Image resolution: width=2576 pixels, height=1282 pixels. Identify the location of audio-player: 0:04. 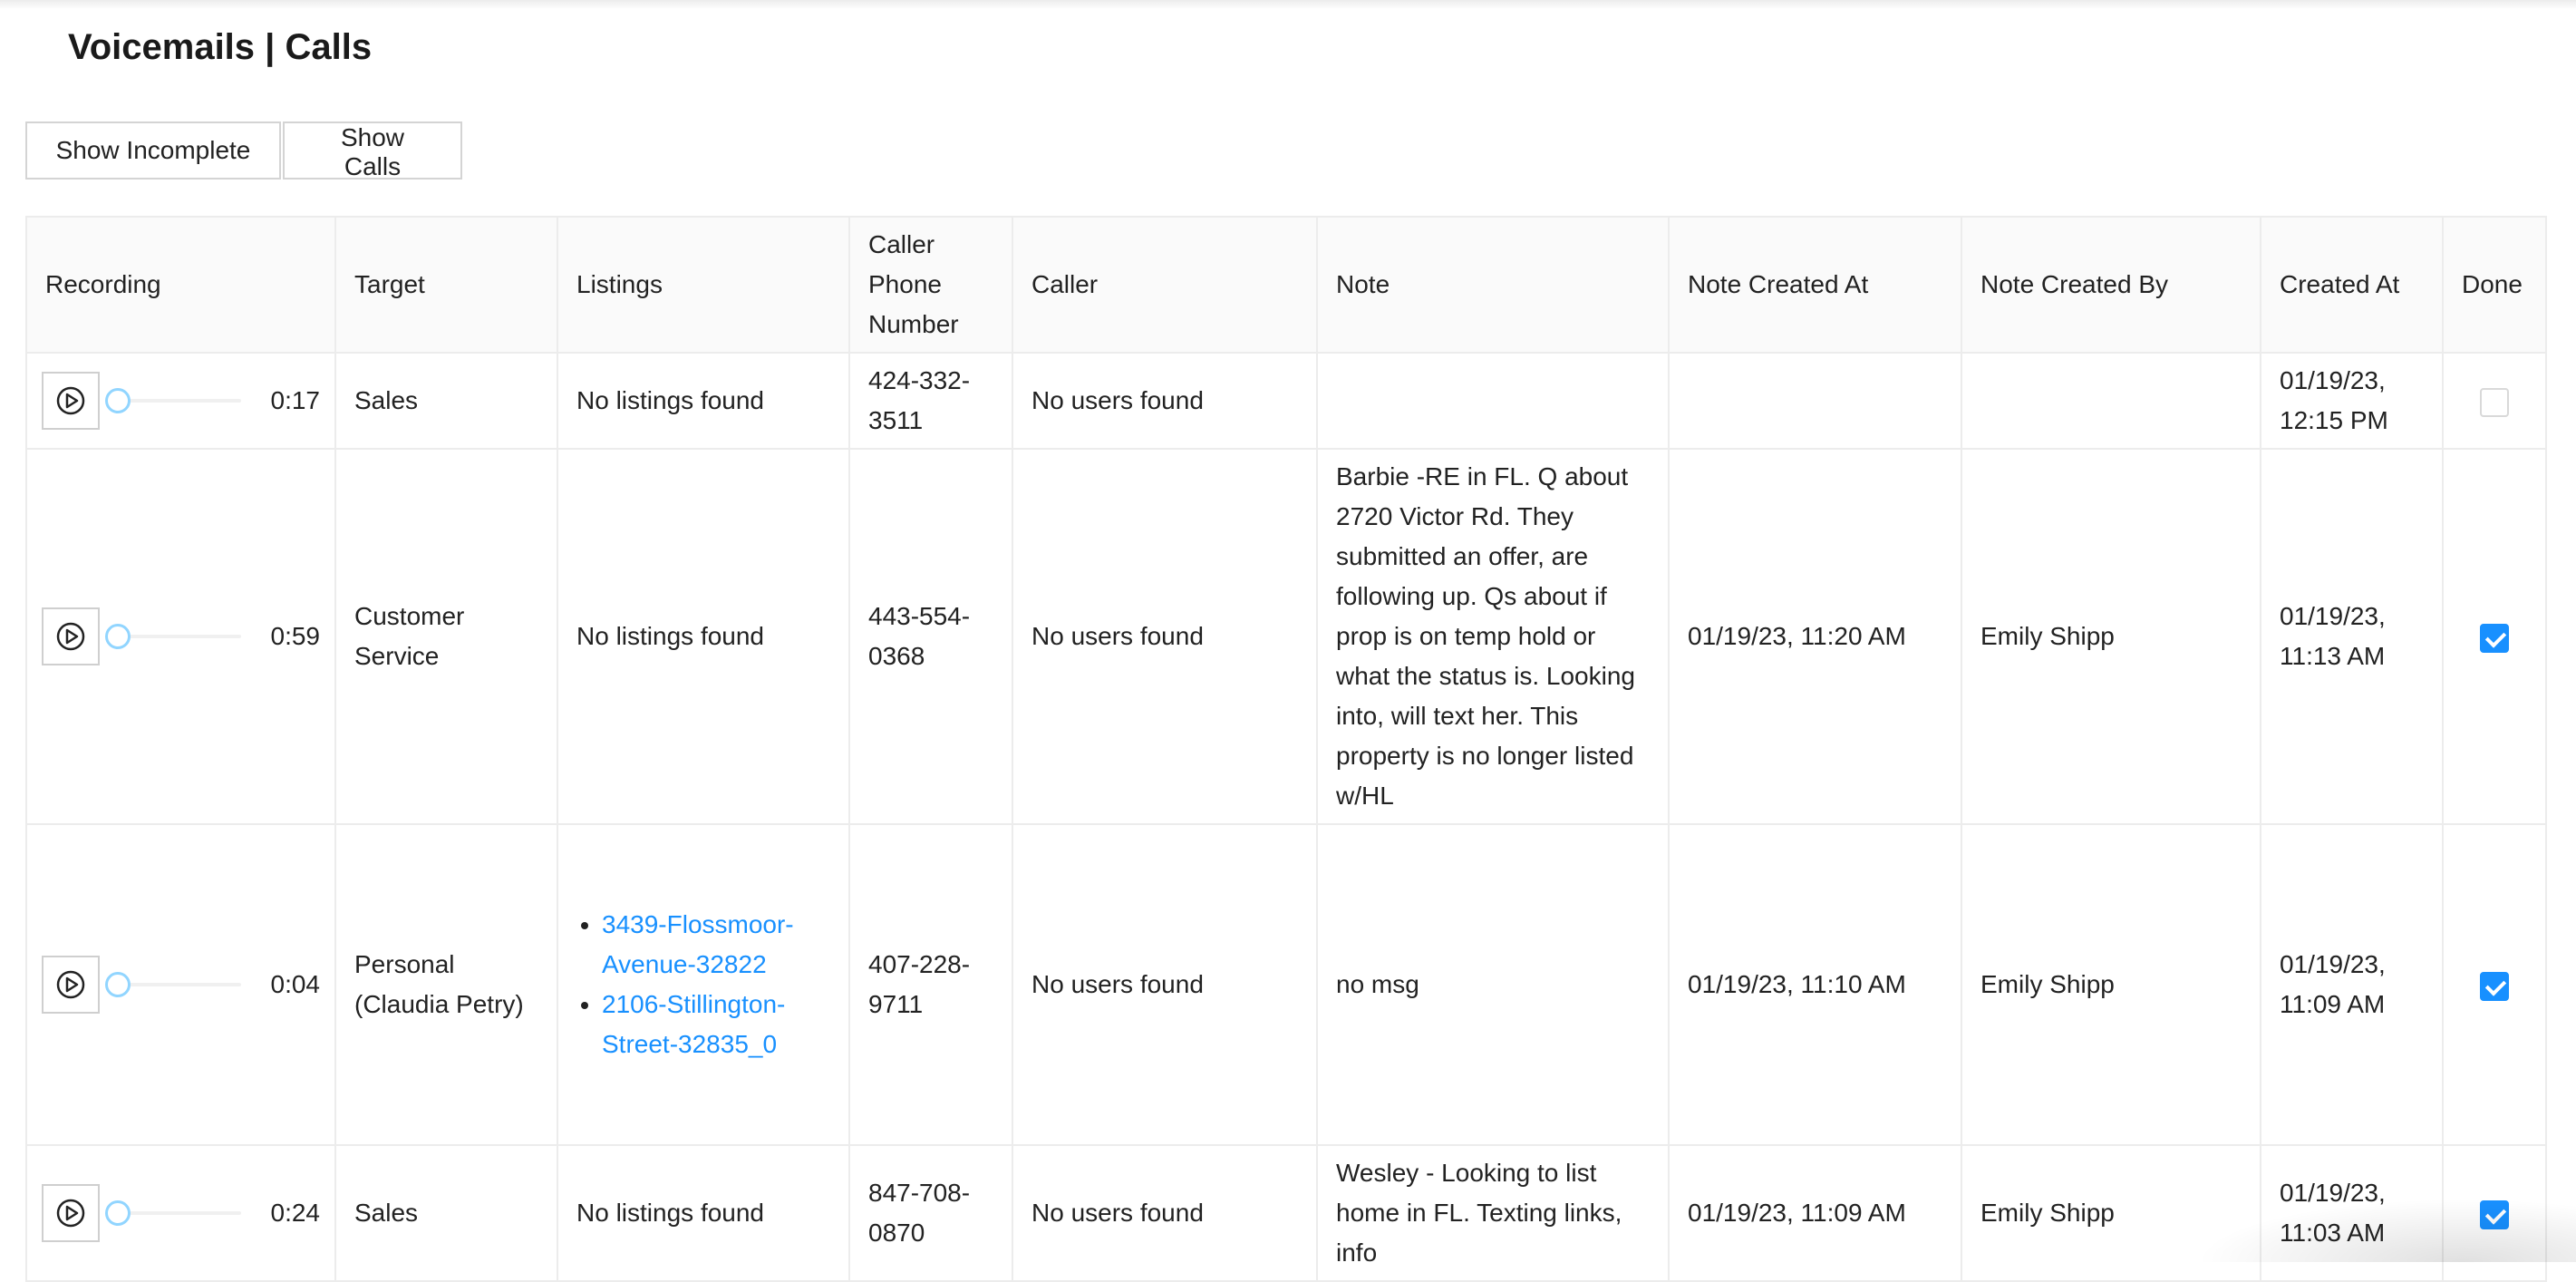
(181, 985).